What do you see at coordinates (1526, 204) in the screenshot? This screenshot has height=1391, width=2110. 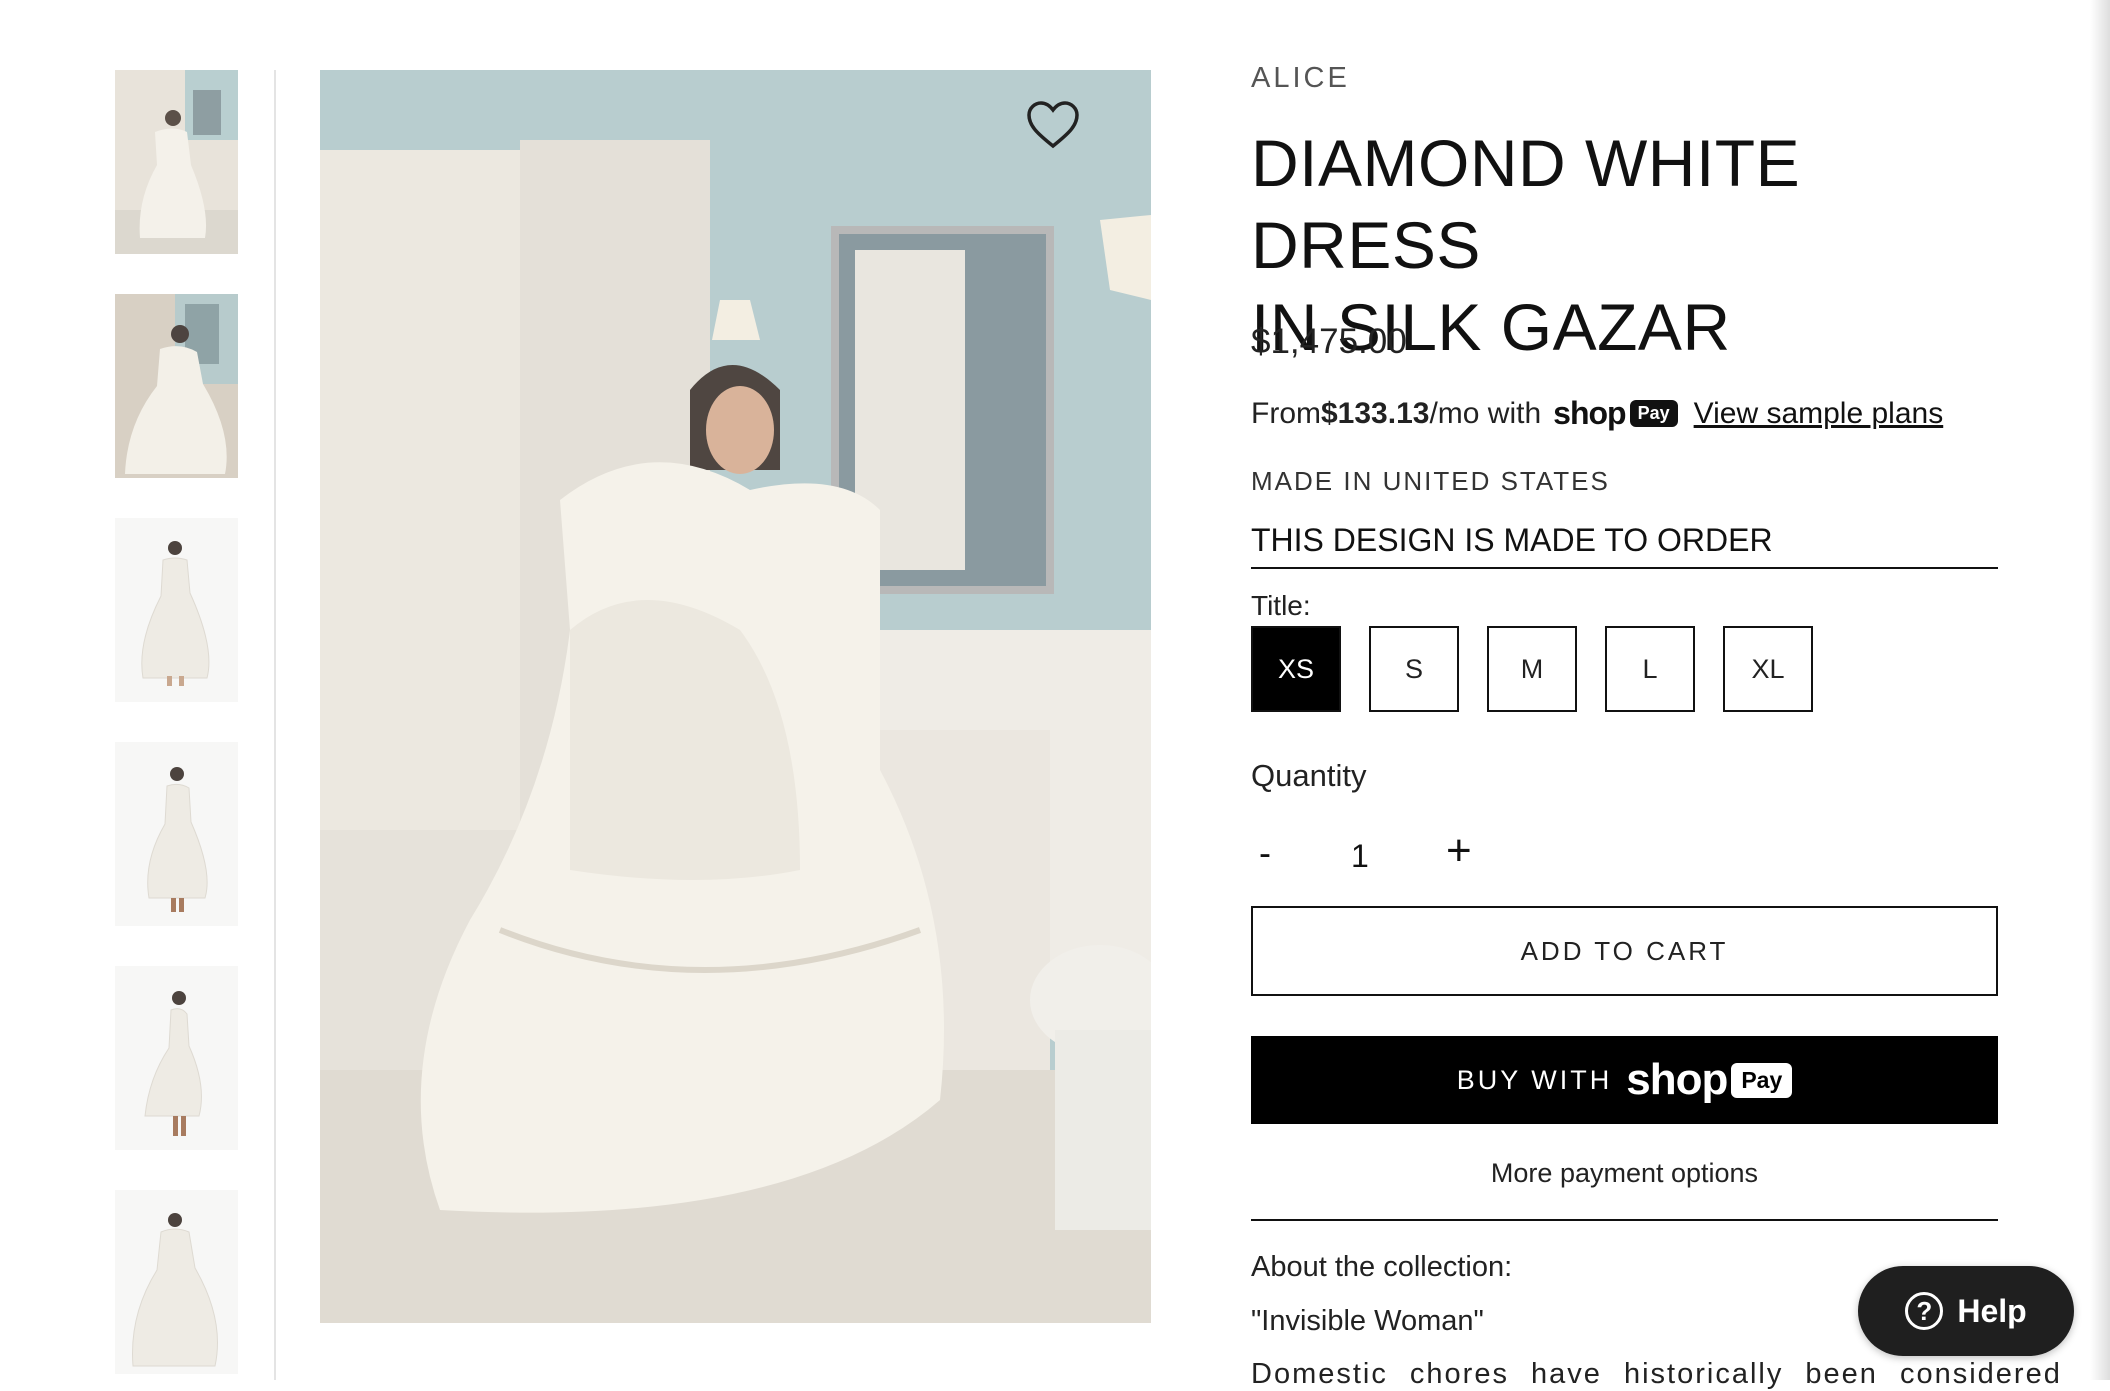 I see `product-title-line1: DIAMOND WHITE DRESS` at bounding box center [1526, 204].